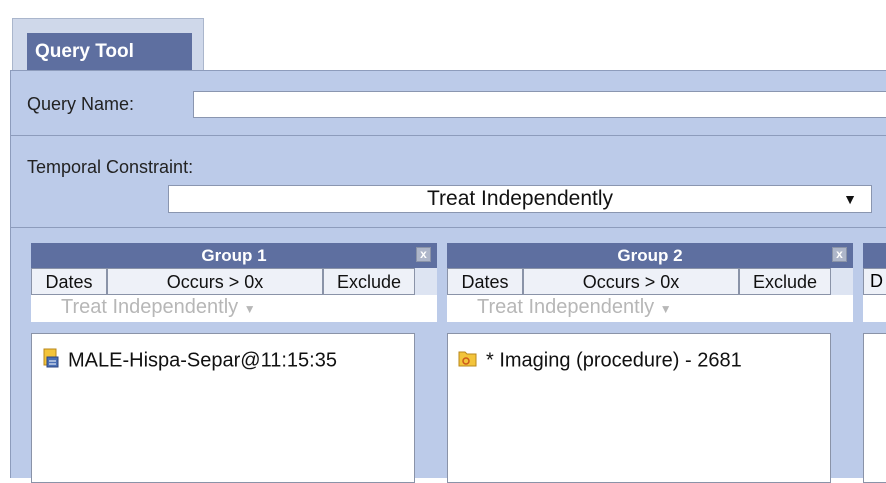 This screenshot has height=483, width=886. Describe the element at coordinates (639, 408) in the screenshot. I see `group-drop-area: * Imaging (procedure) - 2681` at that location.